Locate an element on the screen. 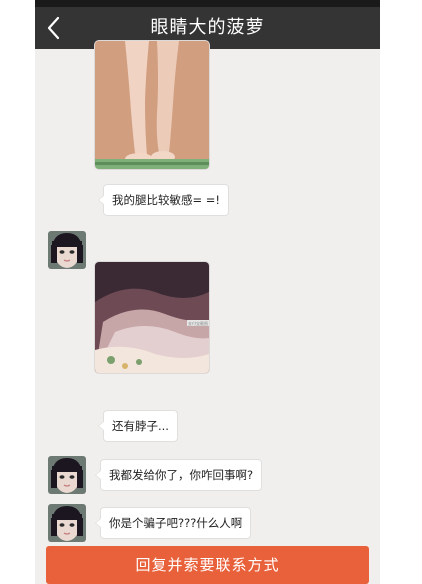  reply-request-contact-button: 回复并索要联系方式 is located at coordinates (207, 565).